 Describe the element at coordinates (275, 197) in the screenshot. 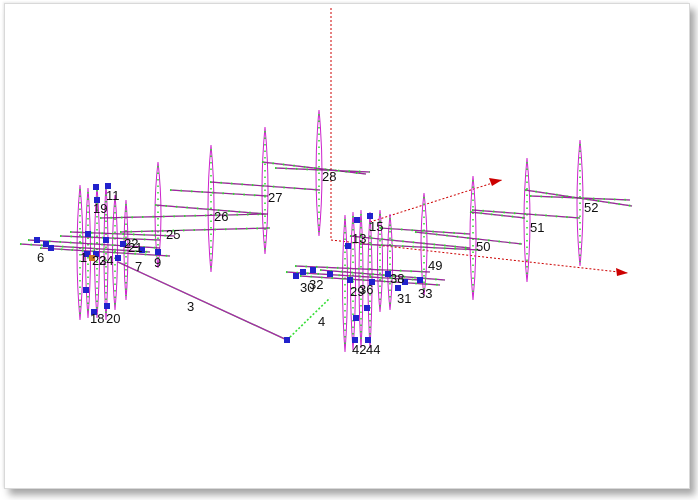

I see `label-27: 27` at that location.